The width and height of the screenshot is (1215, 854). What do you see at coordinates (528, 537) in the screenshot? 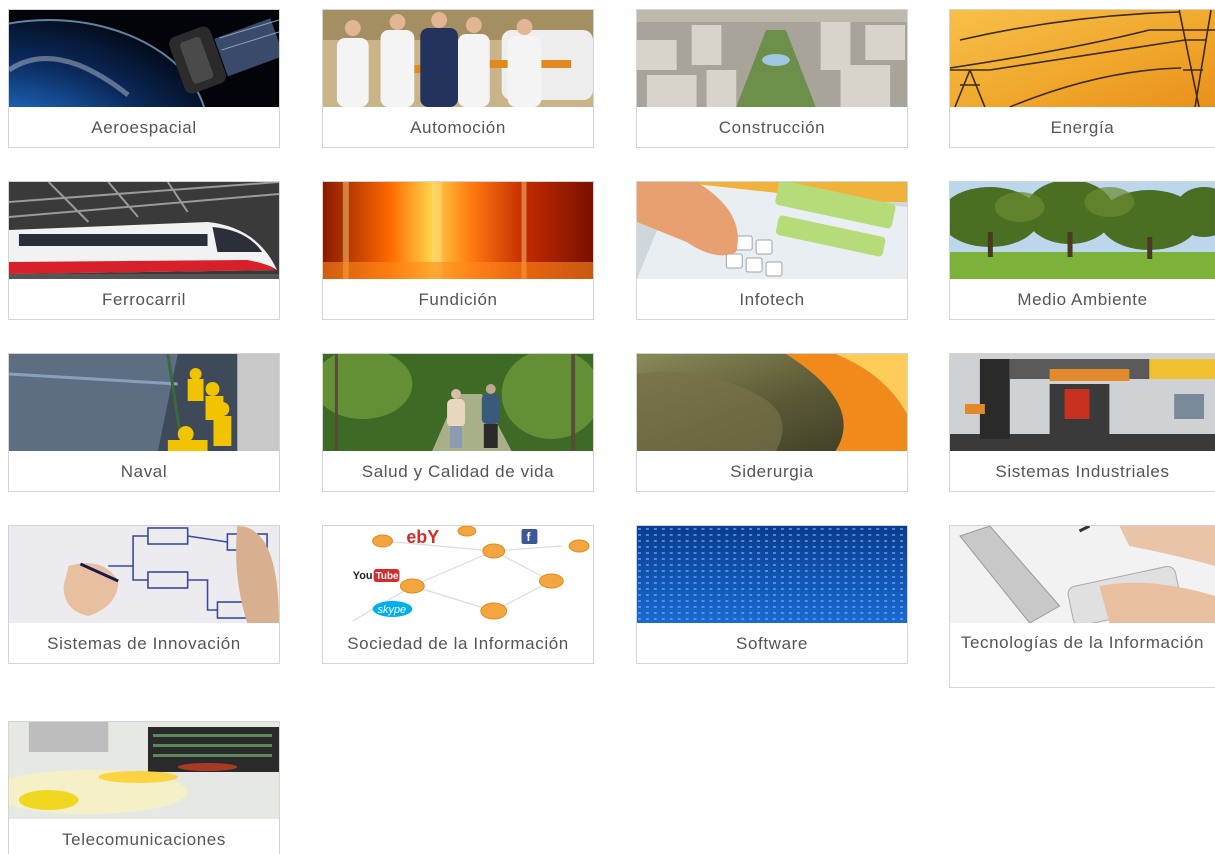
I see `facebook-logo: f` at bounding box center [528, 537].